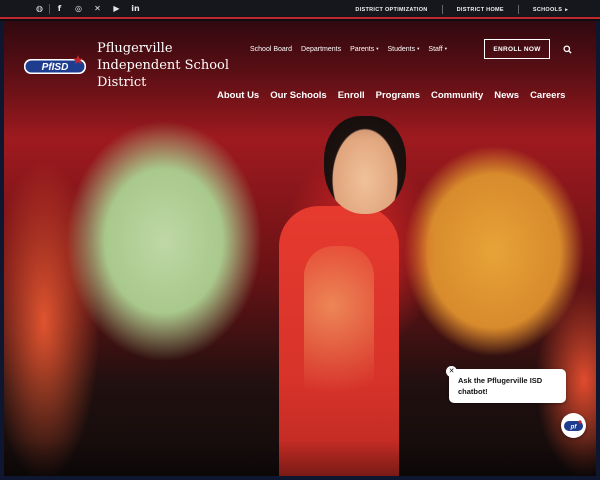  Describe the element at coordinates (97, 9) in the screenshot. I see `x-icon: ✕` at that location.